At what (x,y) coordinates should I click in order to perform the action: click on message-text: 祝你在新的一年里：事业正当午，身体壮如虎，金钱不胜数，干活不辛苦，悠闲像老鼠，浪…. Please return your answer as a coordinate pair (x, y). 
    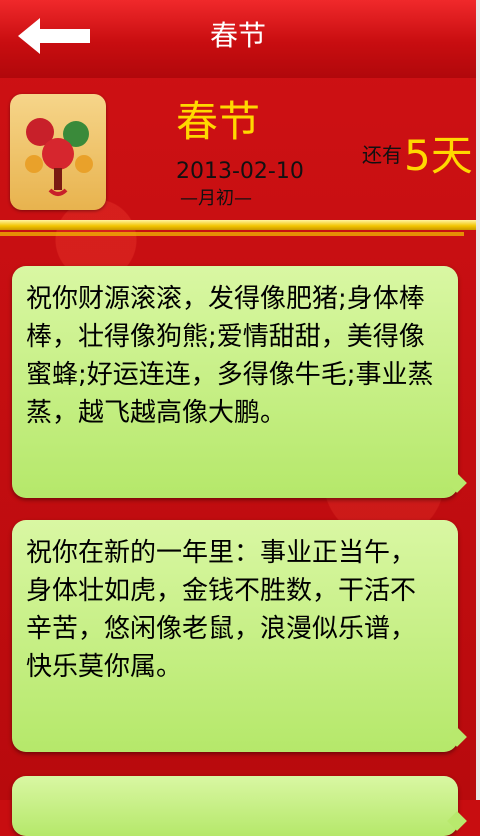
    Looking at the image, I should click on (221, 610).